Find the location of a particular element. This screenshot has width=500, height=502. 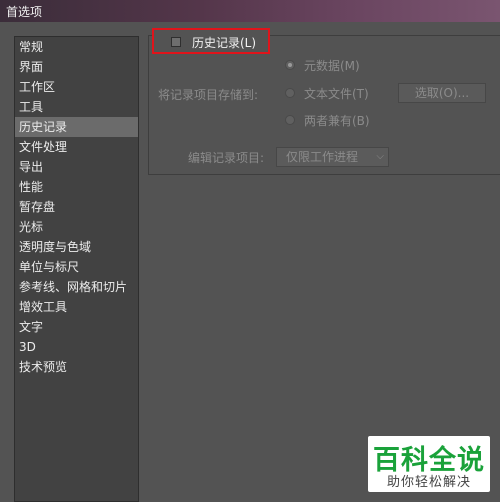

sidebar-item-units-rulers: 单位与标尺 is located at coordinates (76, 267).